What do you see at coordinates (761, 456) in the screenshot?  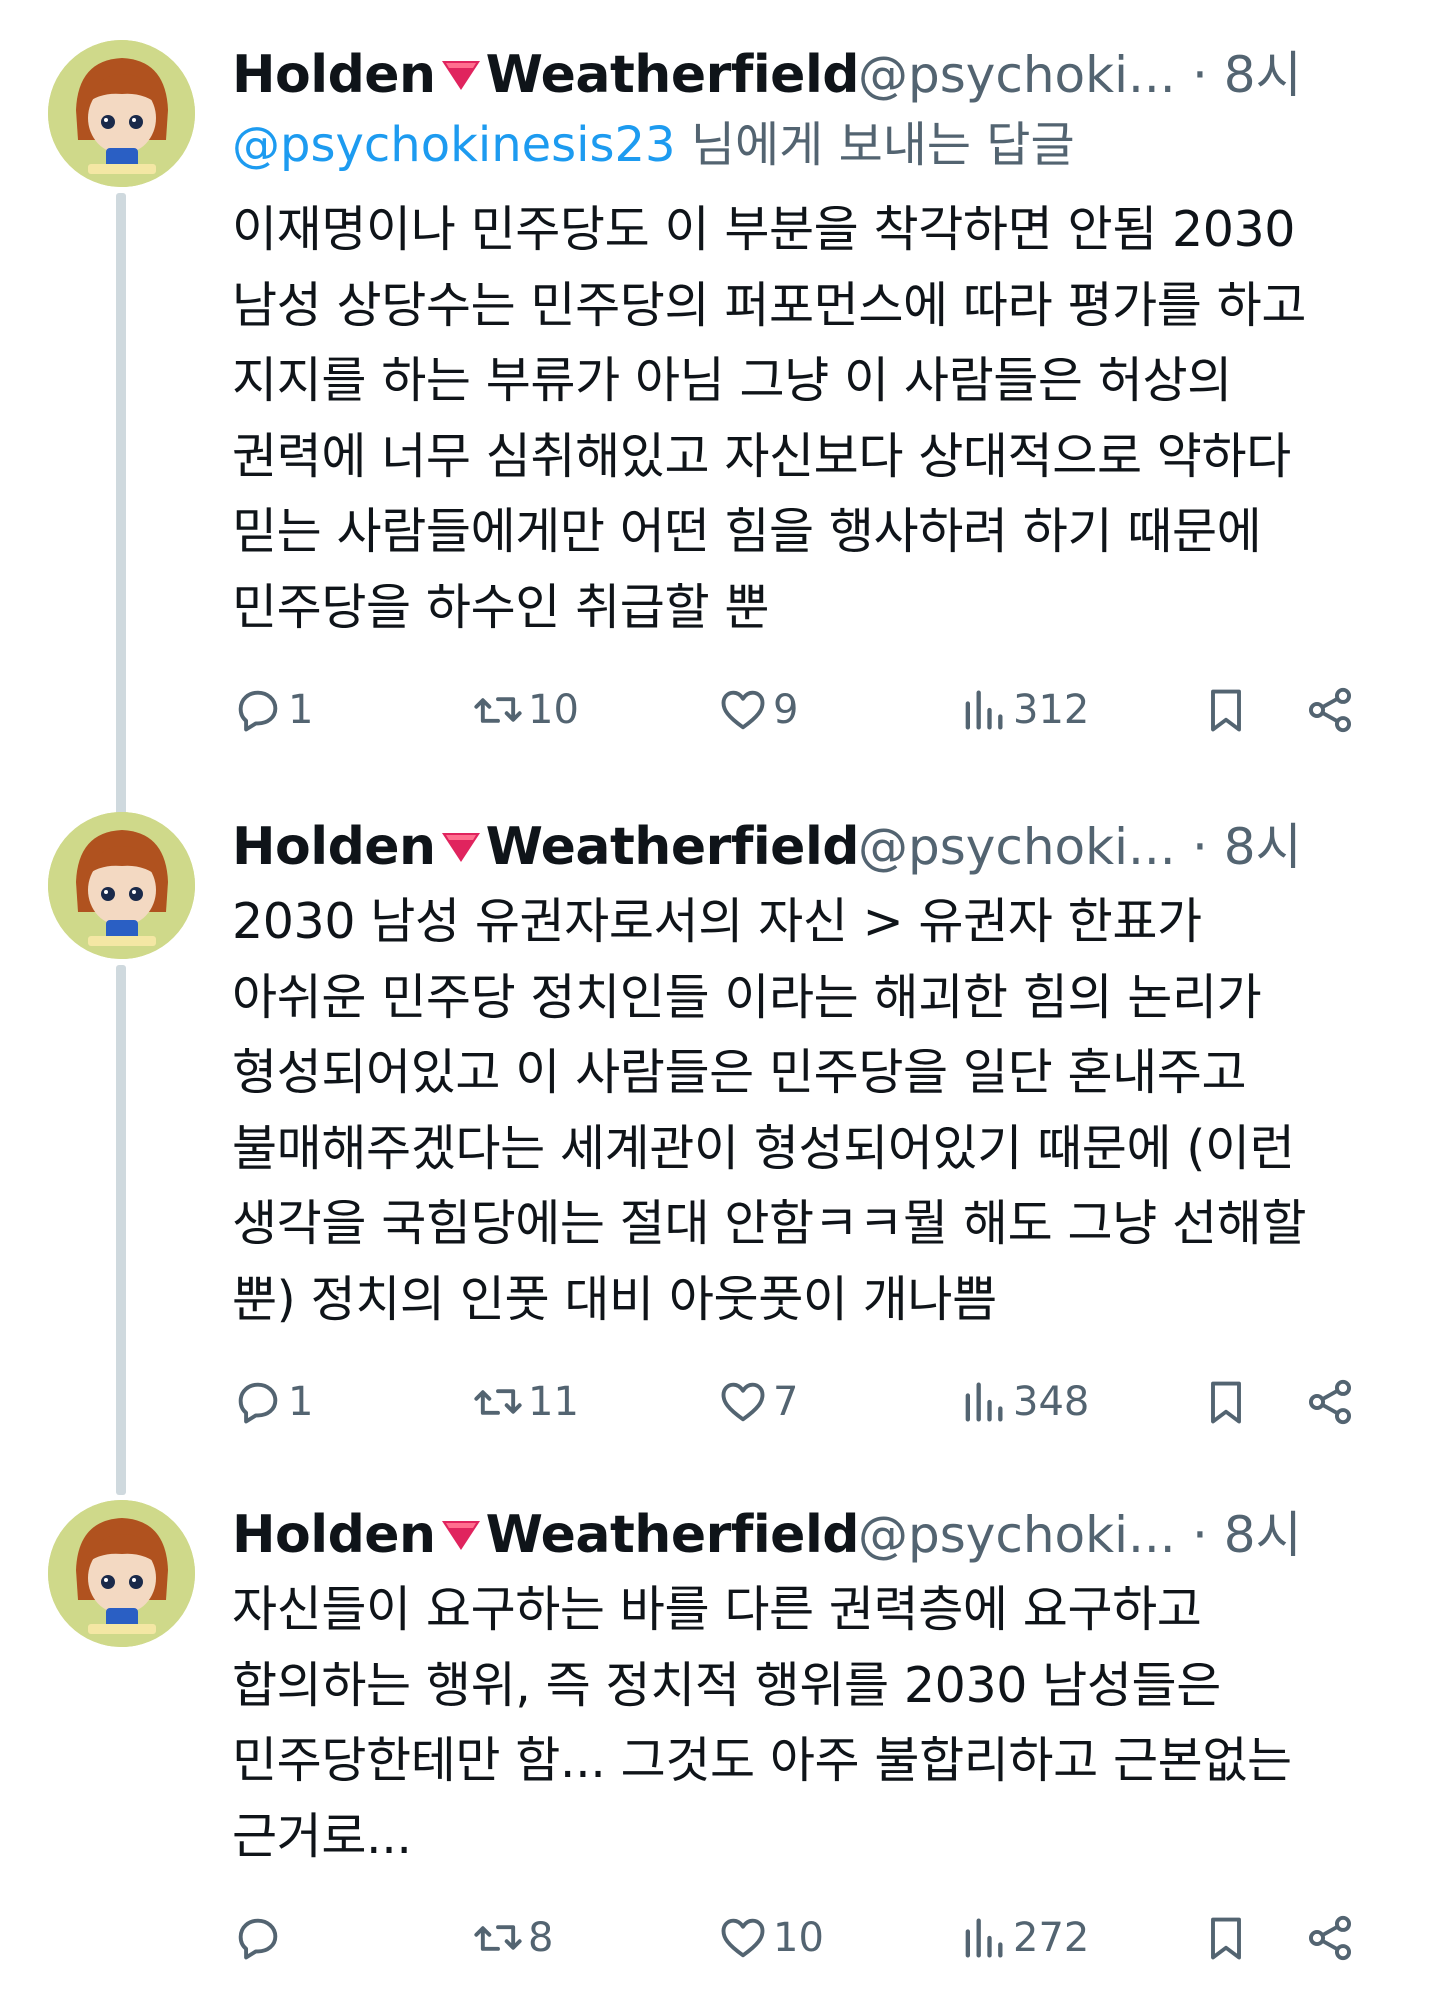 I see `tweet-text-line: 권력에 너무 심취해있고 자신보다 상대적으로 약하다` at bounding box center [761, 456].